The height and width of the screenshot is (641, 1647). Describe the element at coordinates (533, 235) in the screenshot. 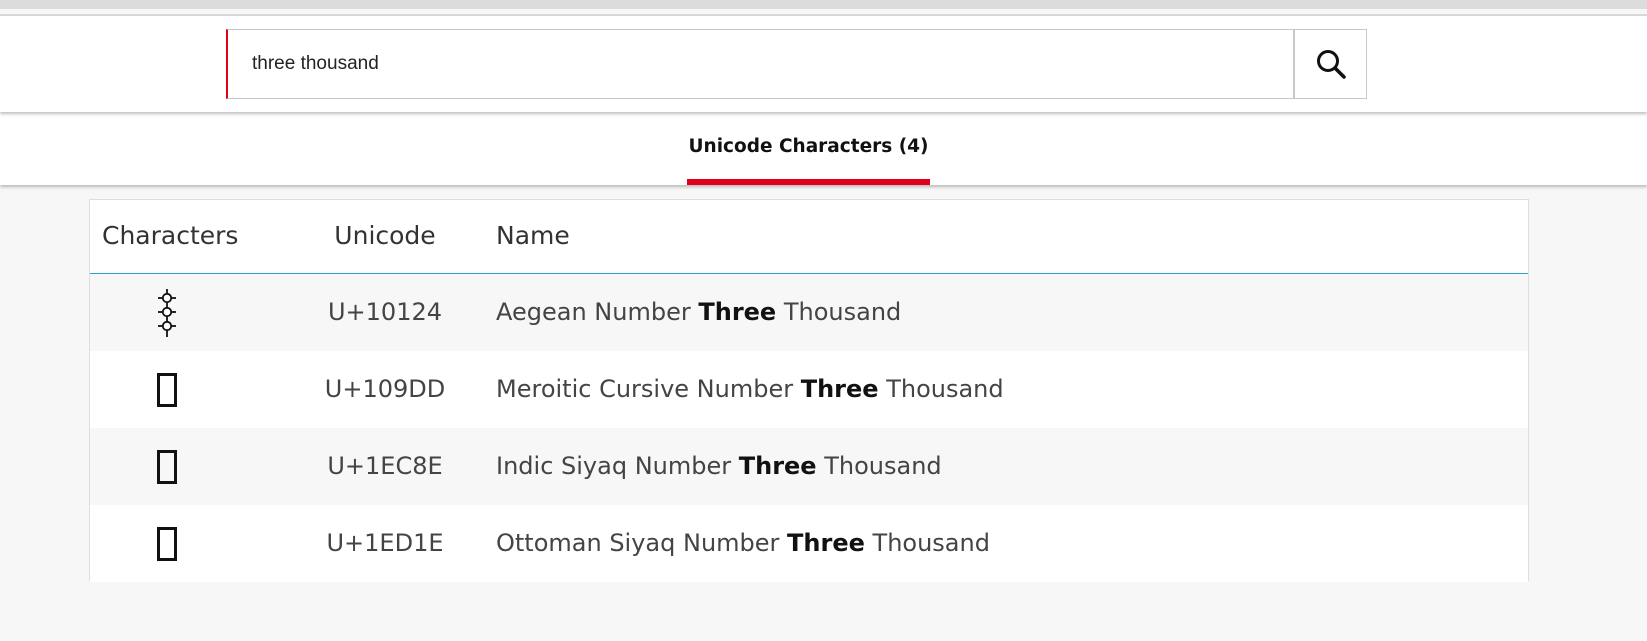

I see `column-header-name: Name` at that location.